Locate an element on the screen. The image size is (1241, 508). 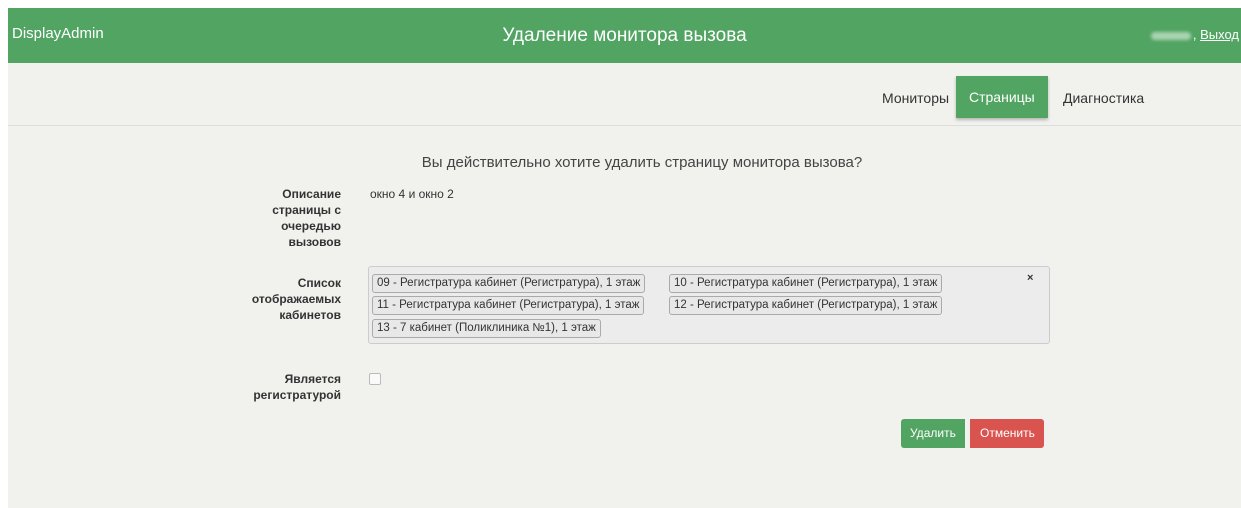
user-name-blurred is located at coordinates (1170, 35).